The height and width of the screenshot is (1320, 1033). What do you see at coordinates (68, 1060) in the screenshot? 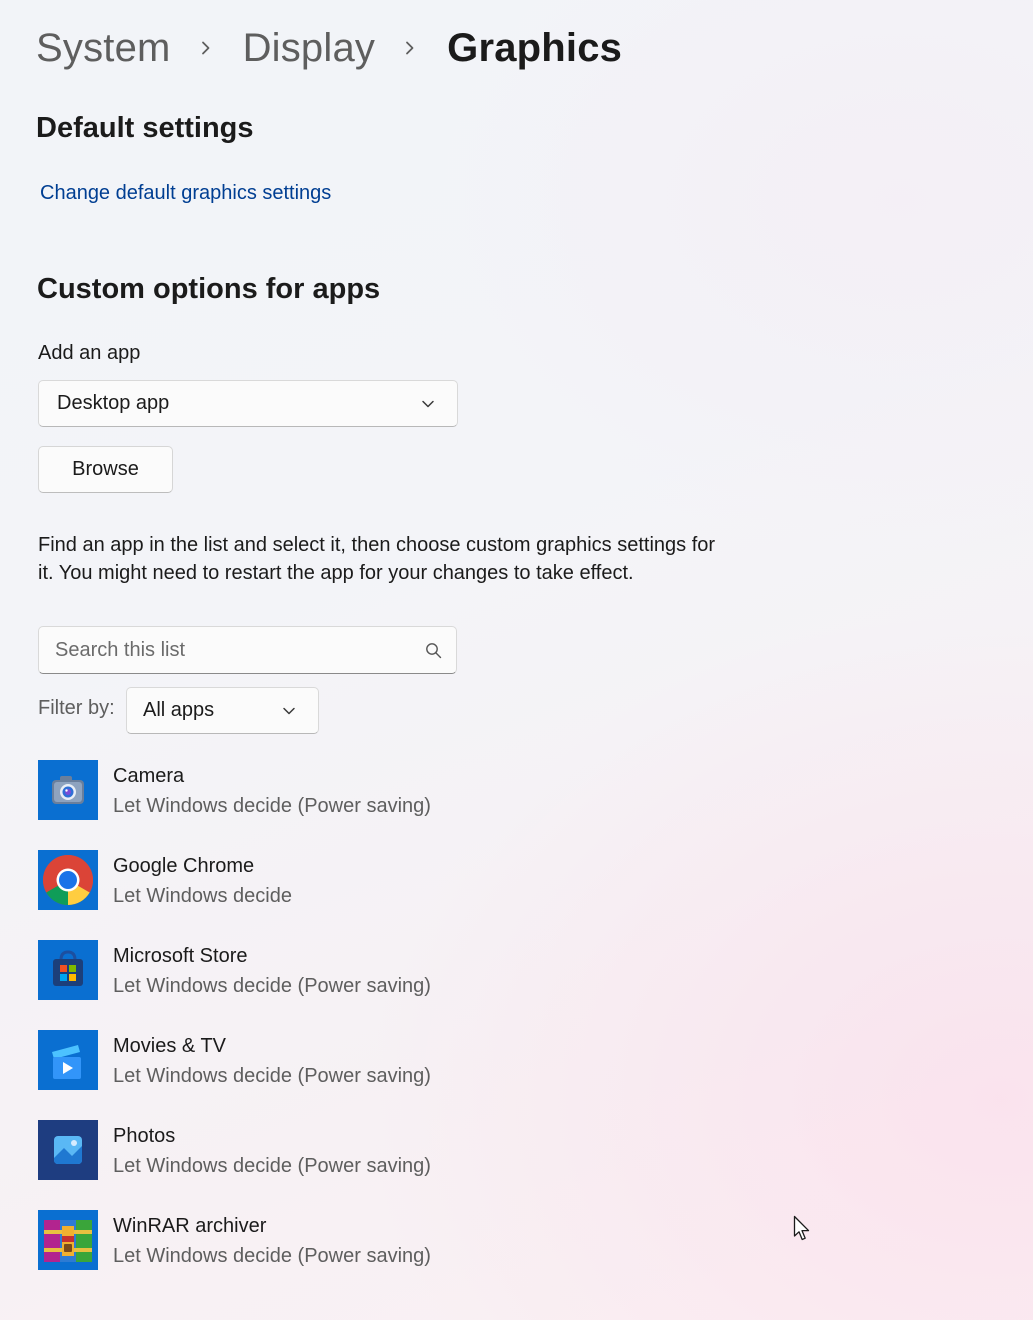
I see `movies-icon` at bounding box center [68, 1060].